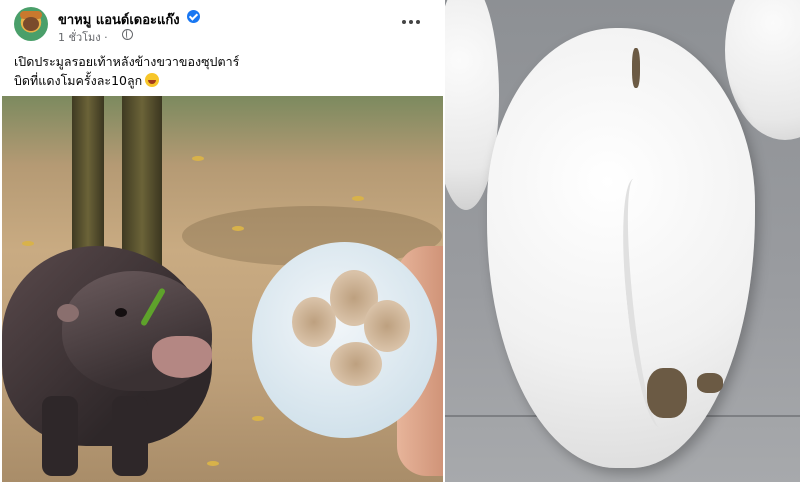 The image size is (800, 482). I want to click on caption-line-1: เปิดประมูลรอยเท้าหลังข้างขวาของซุปตาร์, so click(127, 61).